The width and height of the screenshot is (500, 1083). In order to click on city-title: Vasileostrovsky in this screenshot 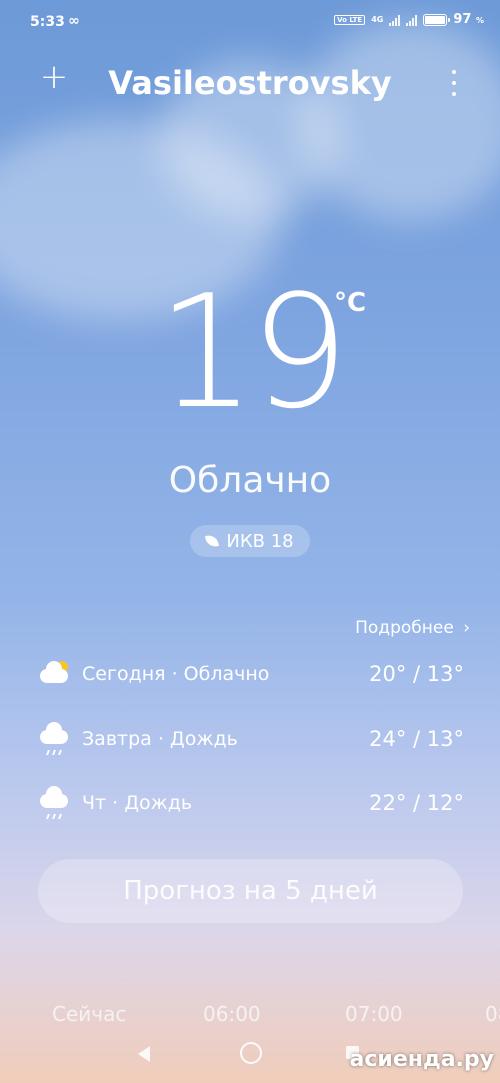, I will do `click(250, 83)`.